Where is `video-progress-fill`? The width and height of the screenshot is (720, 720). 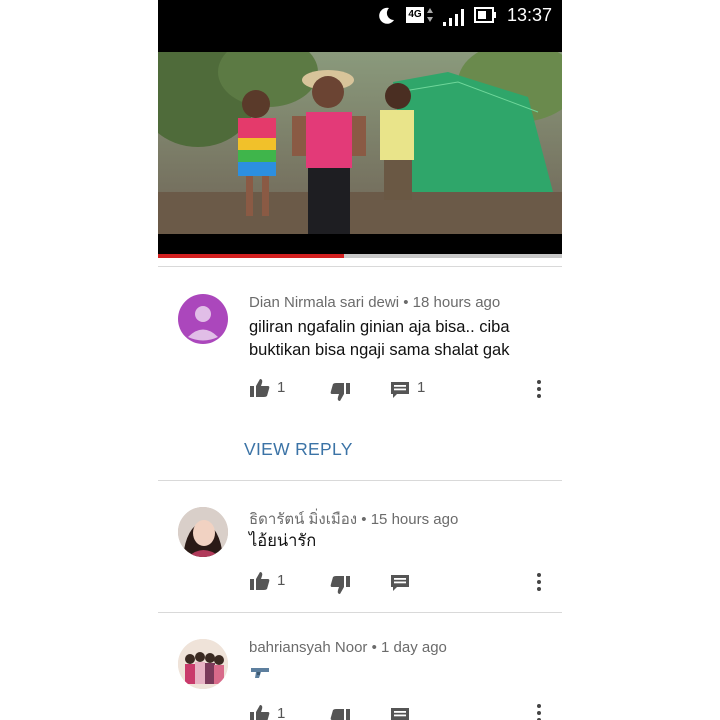
video-progress-fill is located at coordinates (251, 256).